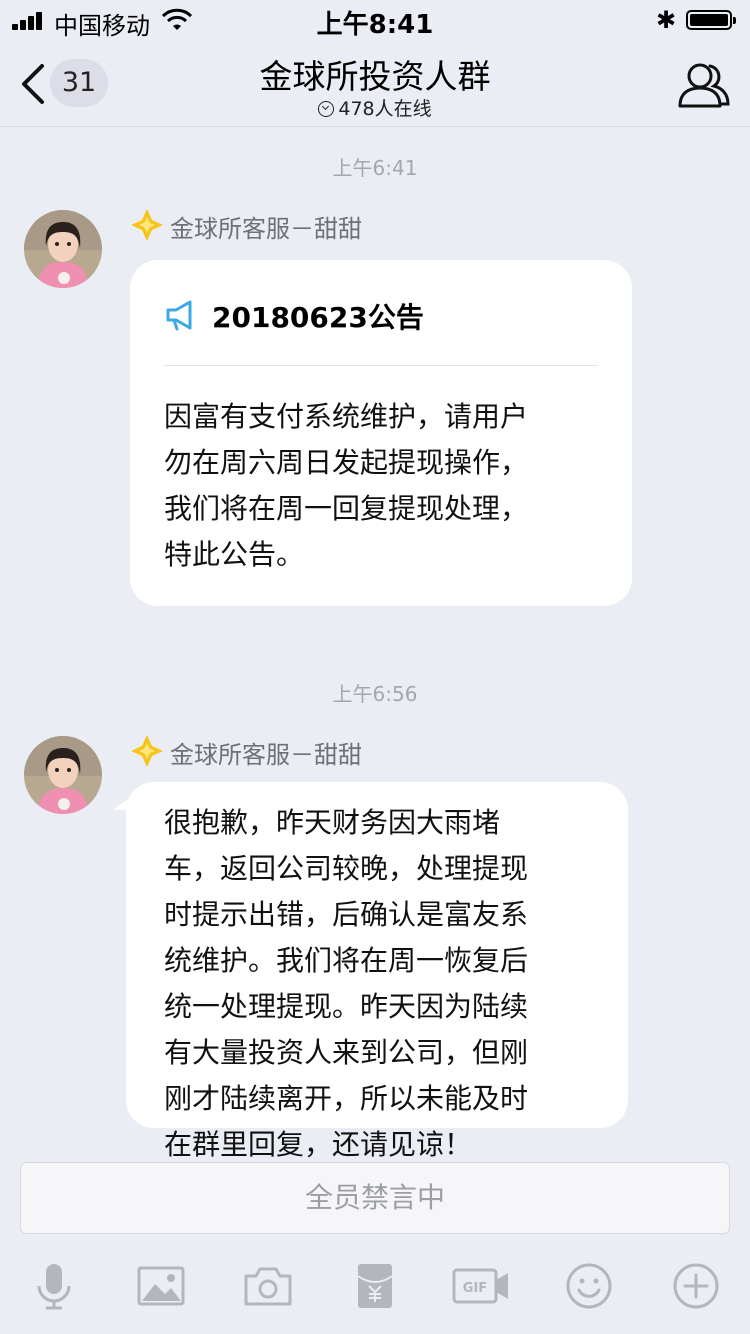 The height and width of the screenshot is (1334, 750). I want to click on chat-header: 31 金球所投资人群 478人在线, so click(375, 83).